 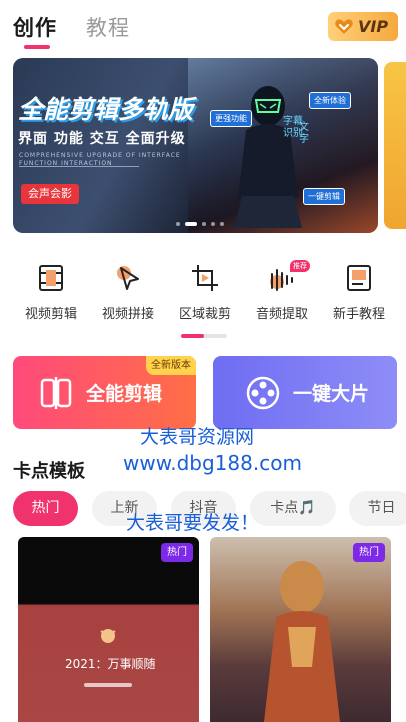 What do you see at coordinates (79, 166) in the screenshot?
I see `banner-divider` at bounding box center [79, 166].